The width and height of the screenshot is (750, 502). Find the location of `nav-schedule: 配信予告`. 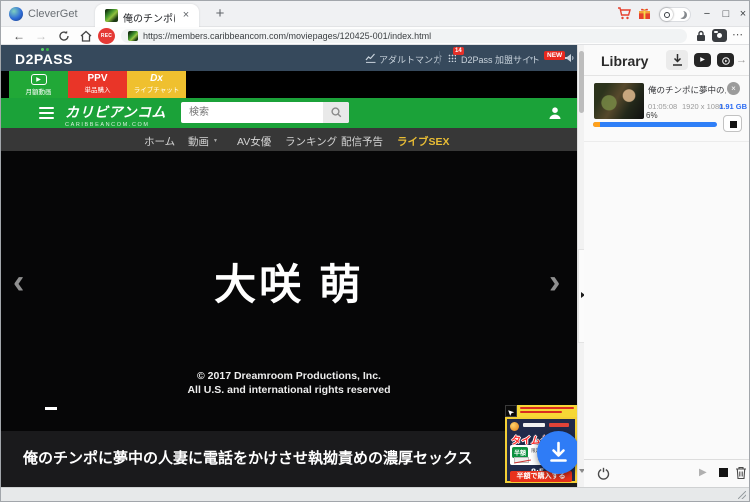

nav-schedule: 配信予告 is located at coordinates (362, 141).